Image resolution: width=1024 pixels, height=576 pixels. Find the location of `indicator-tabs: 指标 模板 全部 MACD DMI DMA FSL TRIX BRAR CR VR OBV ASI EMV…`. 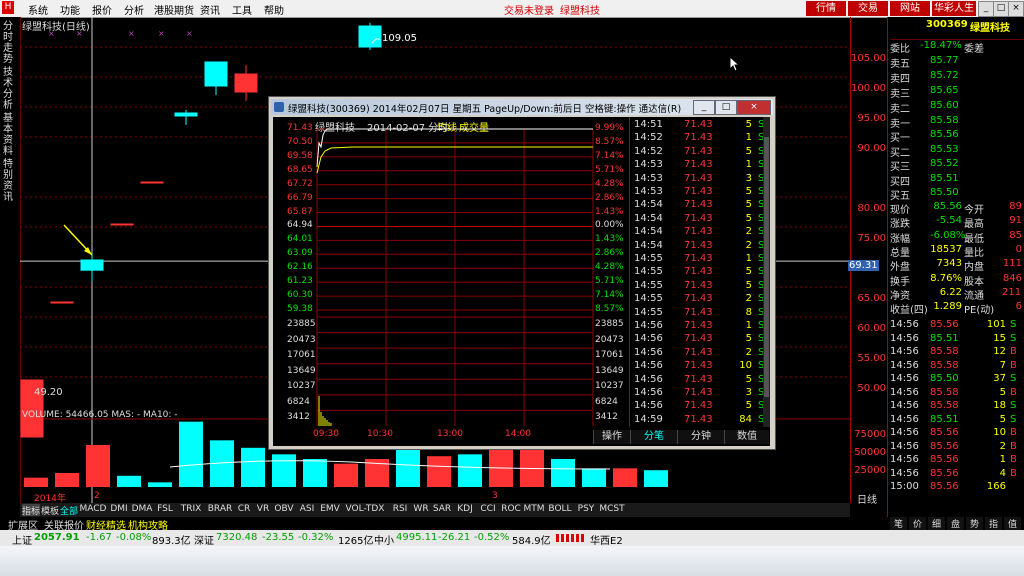

indicator-tabs: 指标 模板 全部 MACD DMI DMA FSL TRIX BRAR CR VR OBV ASI EMV… is located at coordinates (435, 510).